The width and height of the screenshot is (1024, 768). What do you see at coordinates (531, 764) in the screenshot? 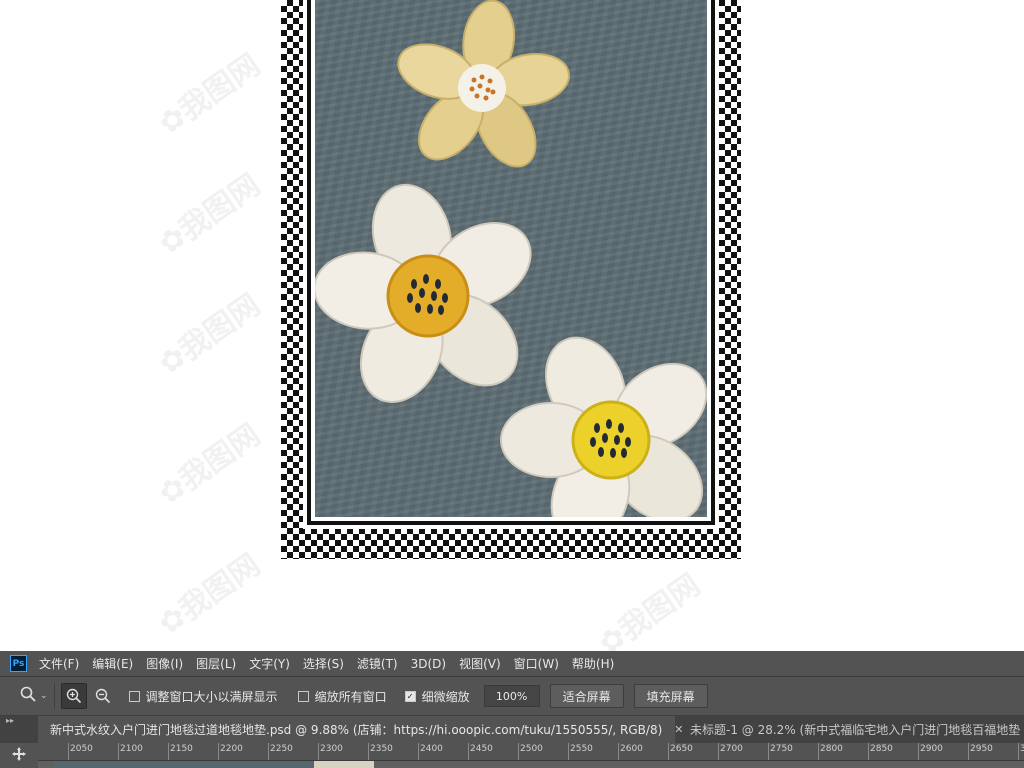
I see `document-canvas` at bounding box center [531, 764].